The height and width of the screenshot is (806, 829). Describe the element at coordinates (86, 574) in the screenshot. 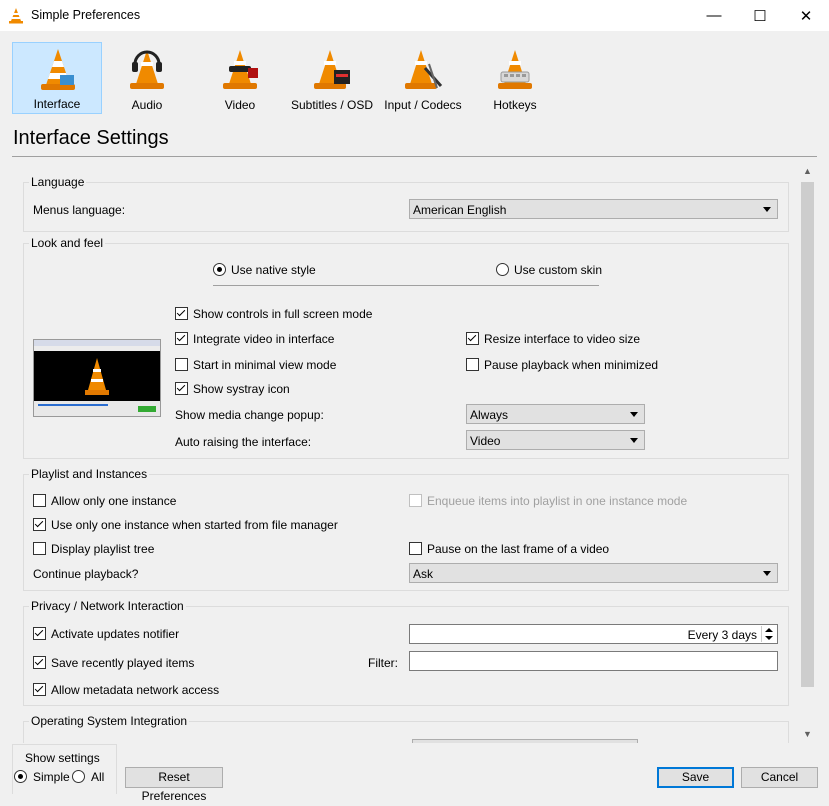

I see `continue-playback-label: Continue playback?` at that location.